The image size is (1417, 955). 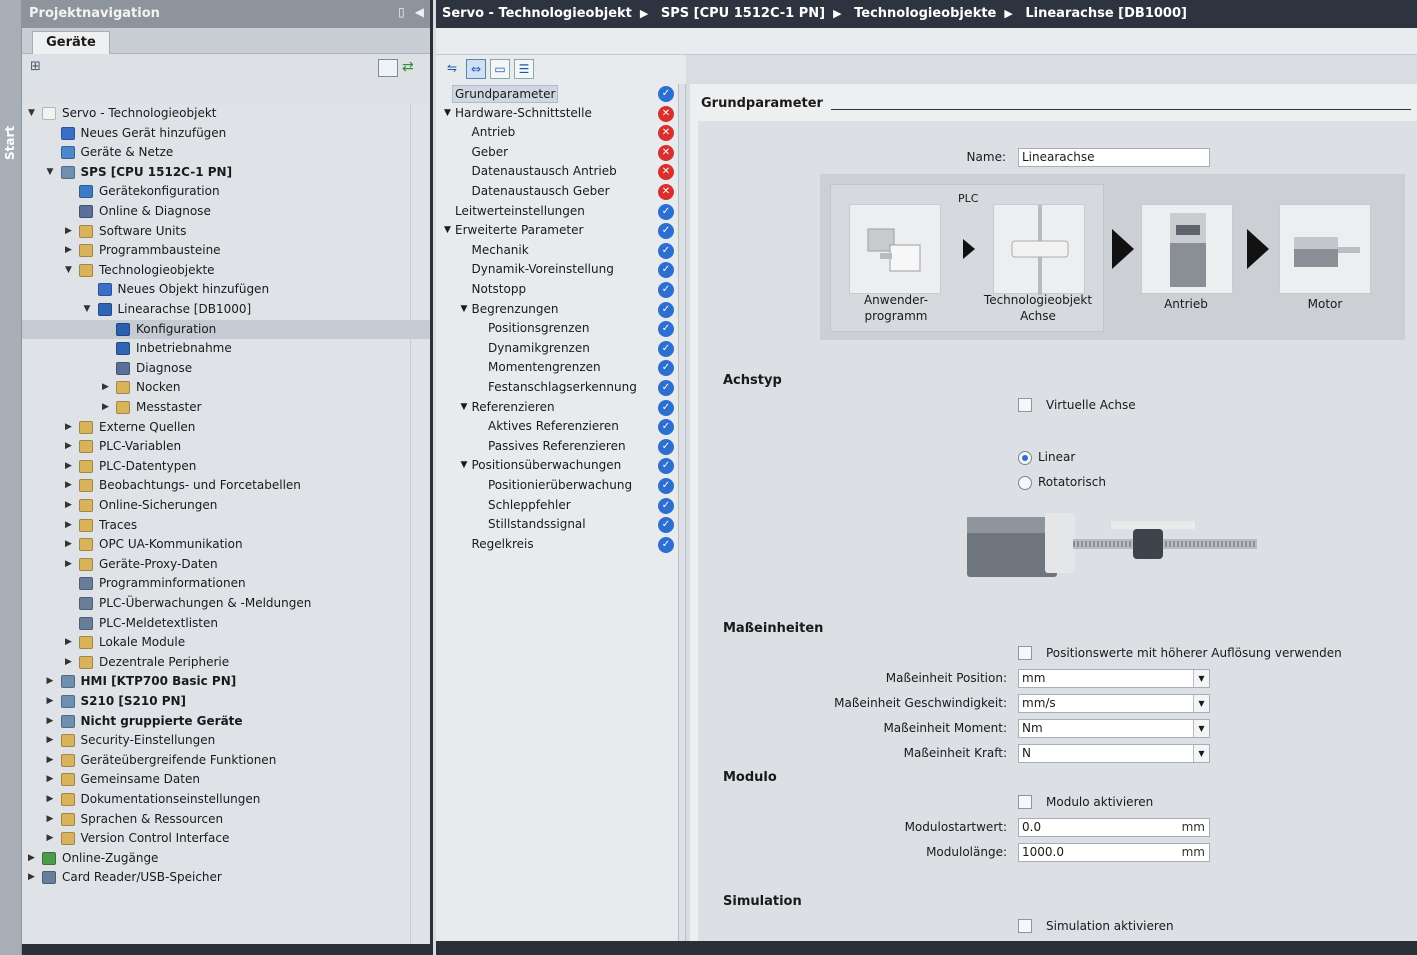 What do you see at coordinates (556, 368) in the screenshot?
I see `config-nav-item: Momentengrenzen ✓` at bounding box center [556, 368].